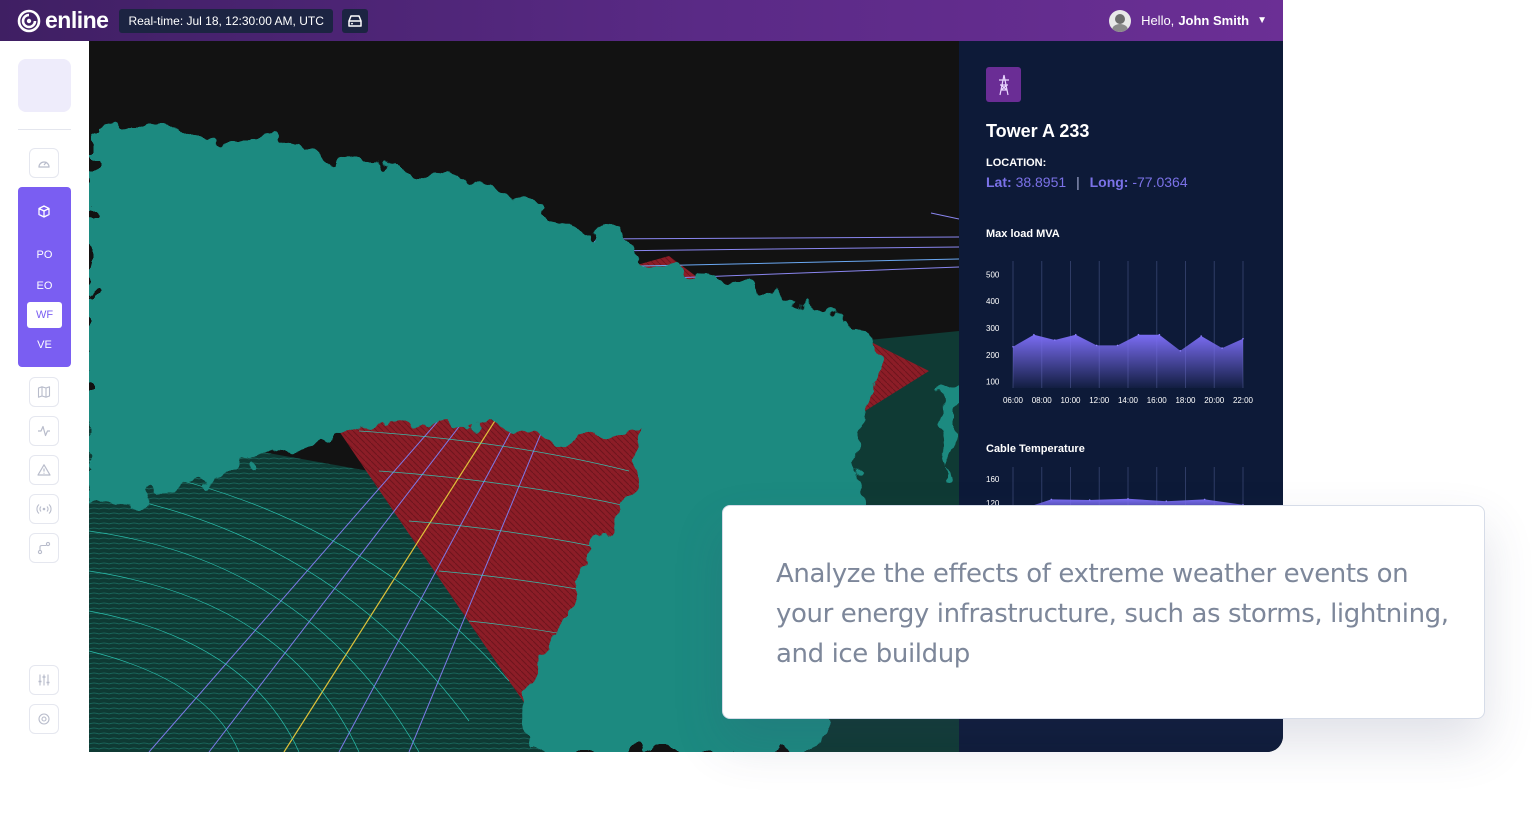 The height and width of the screenshot is (840, 1532). Describe the element at coordinates (1214, 20) in the screenshot. I see `user-name: John Smith` at that location.